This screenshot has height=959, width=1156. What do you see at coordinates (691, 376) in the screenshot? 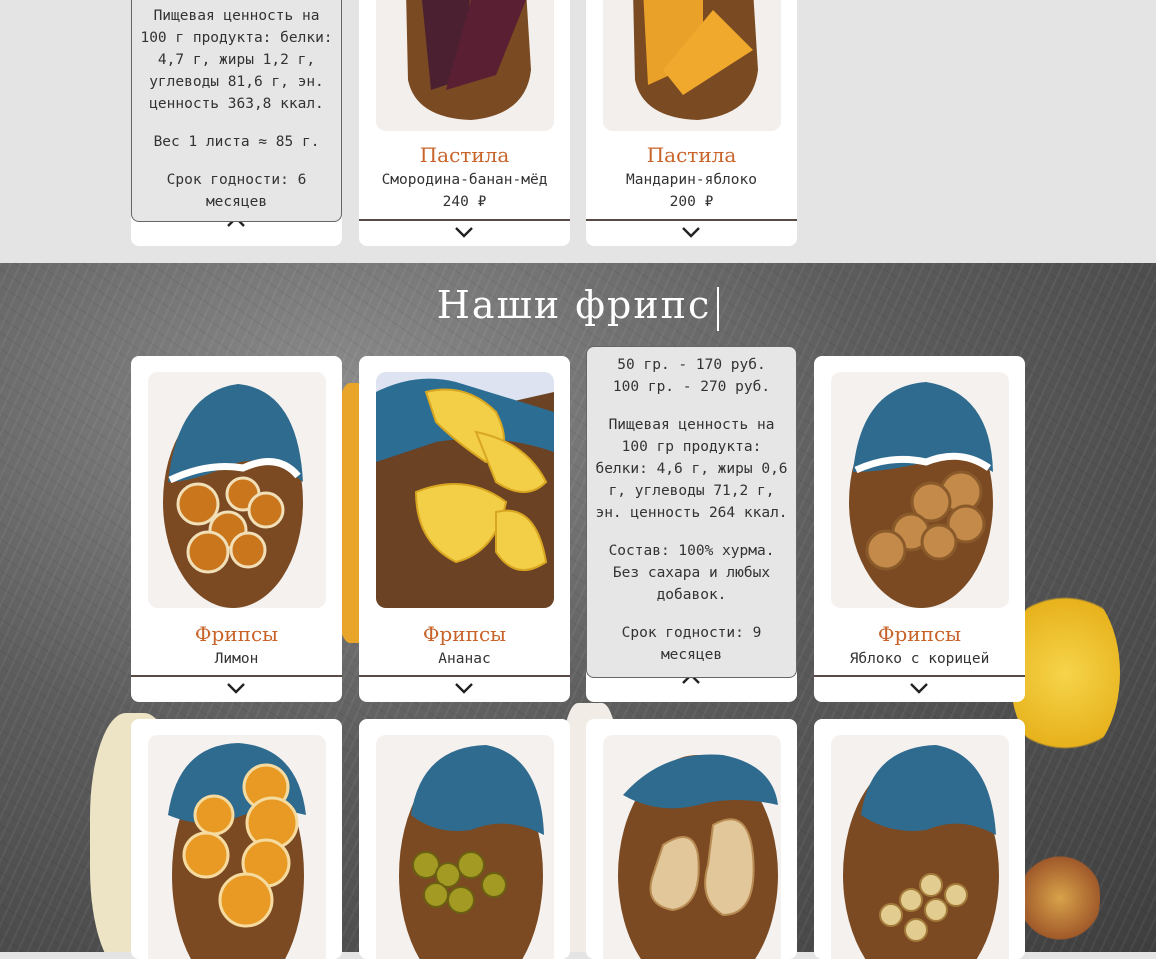
I see `price-list-text: 50 гр. - 170 руб. 100 гр. - 270 руб.` at bounding box center [691, 376].